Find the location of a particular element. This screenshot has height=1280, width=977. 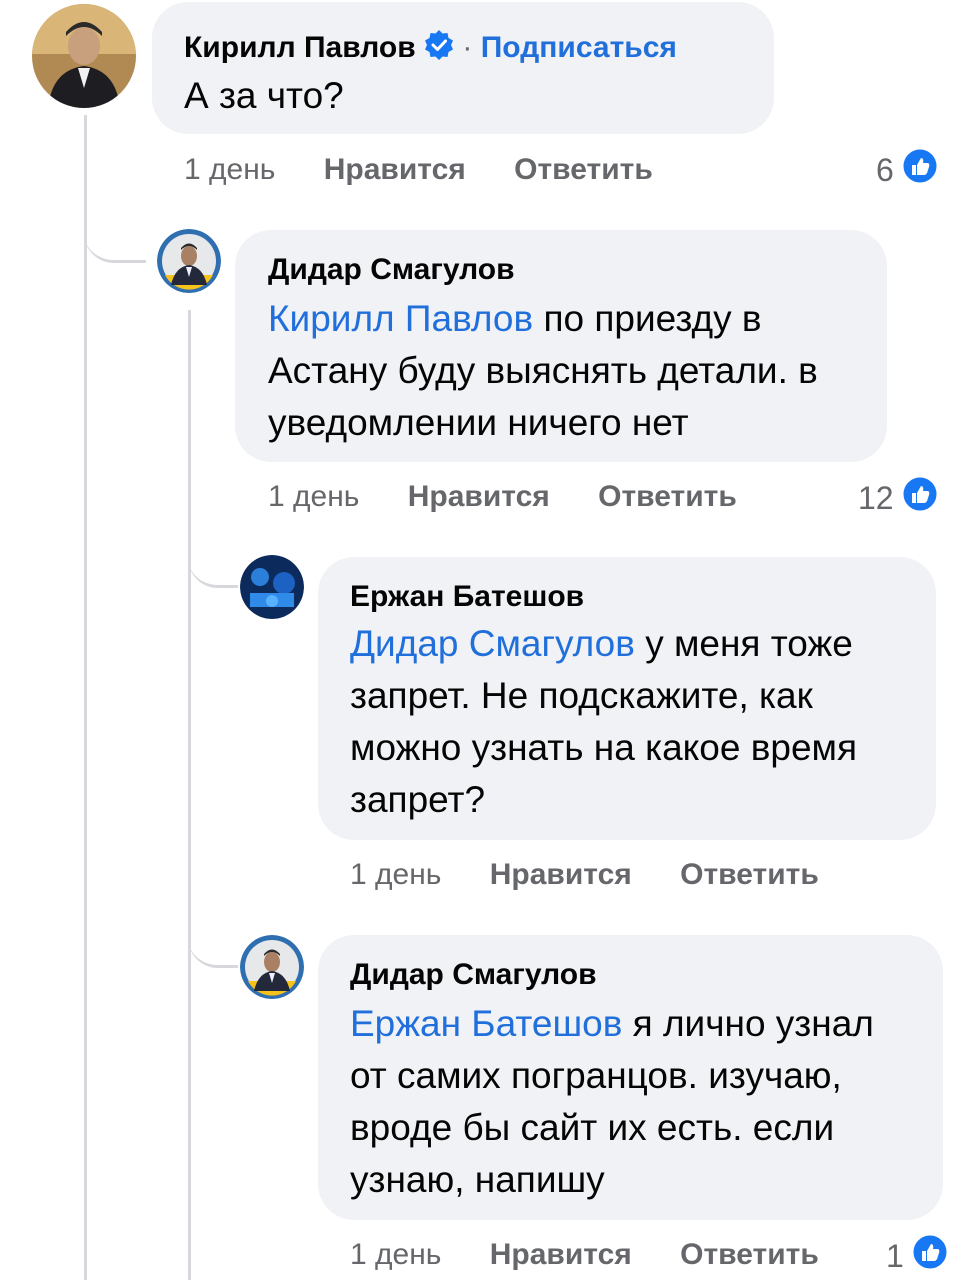

author-name: Кирилл Павлов is located at coordinates (300, 47).